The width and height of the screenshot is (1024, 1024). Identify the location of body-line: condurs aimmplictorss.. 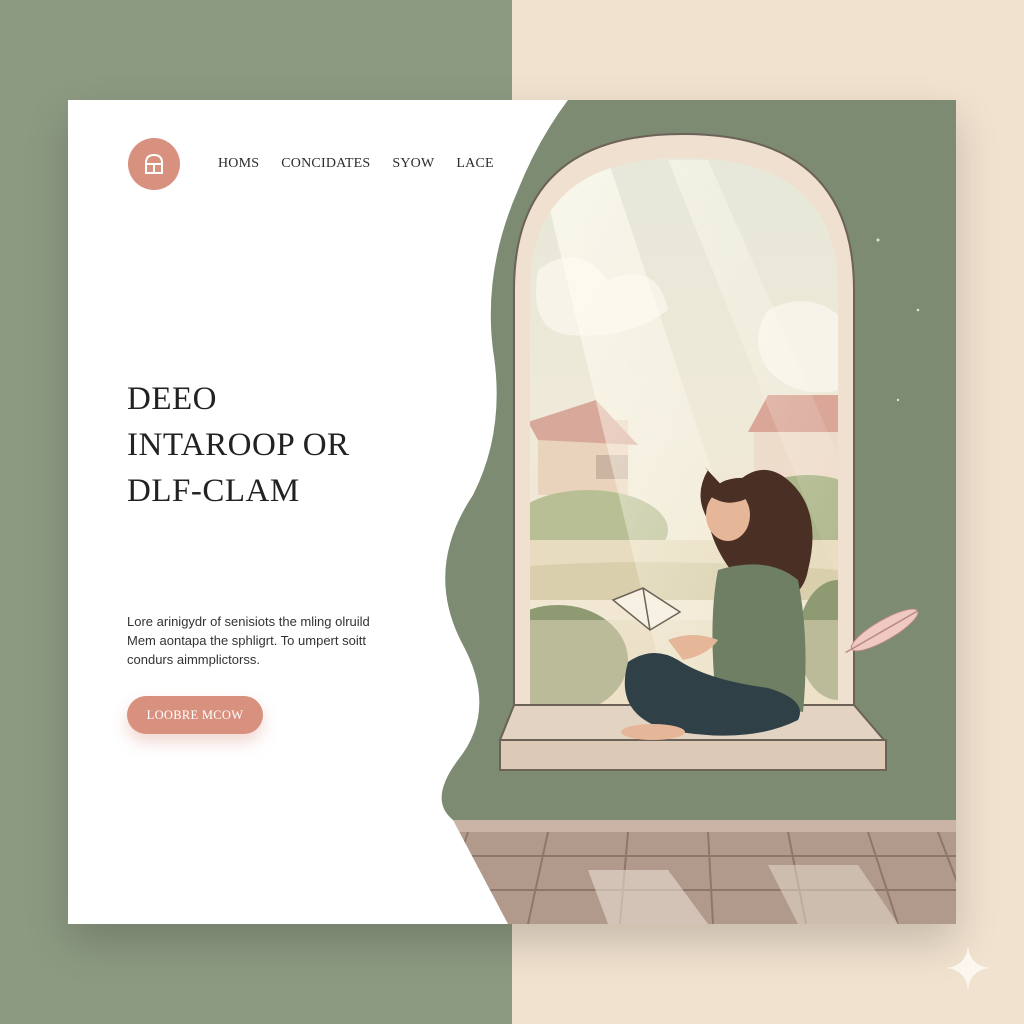
(193, 659).